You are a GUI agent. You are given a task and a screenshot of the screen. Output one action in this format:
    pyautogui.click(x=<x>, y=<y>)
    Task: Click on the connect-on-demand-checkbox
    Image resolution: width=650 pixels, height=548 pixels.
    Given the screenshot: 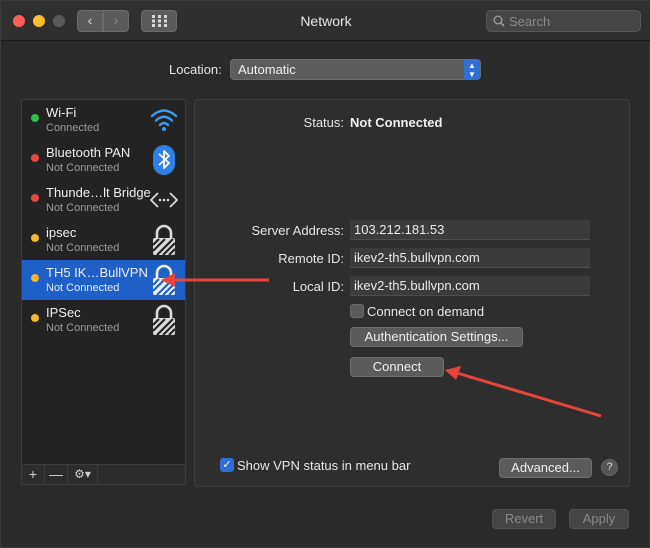 What is the action you would take?
    pyautogui.click(x=357, y=311)
    